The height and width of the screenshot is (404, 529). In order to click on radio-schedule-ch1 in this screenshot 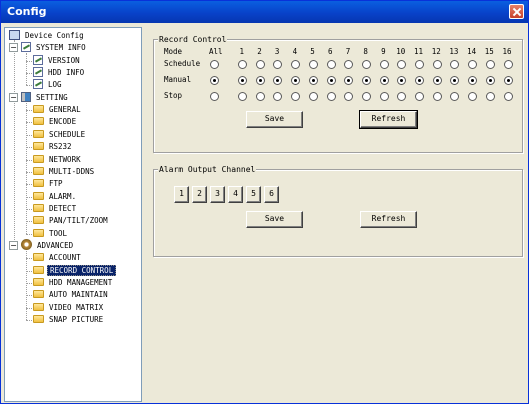, I will do `click(242, 64)`.